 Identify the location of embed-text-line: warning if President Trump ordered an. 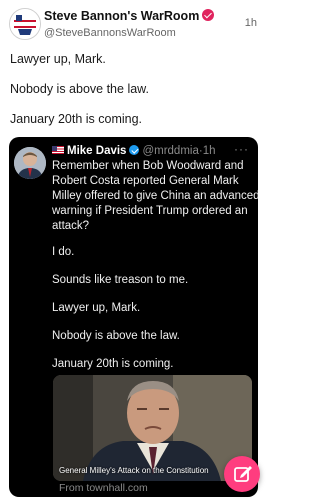
(150, 211).